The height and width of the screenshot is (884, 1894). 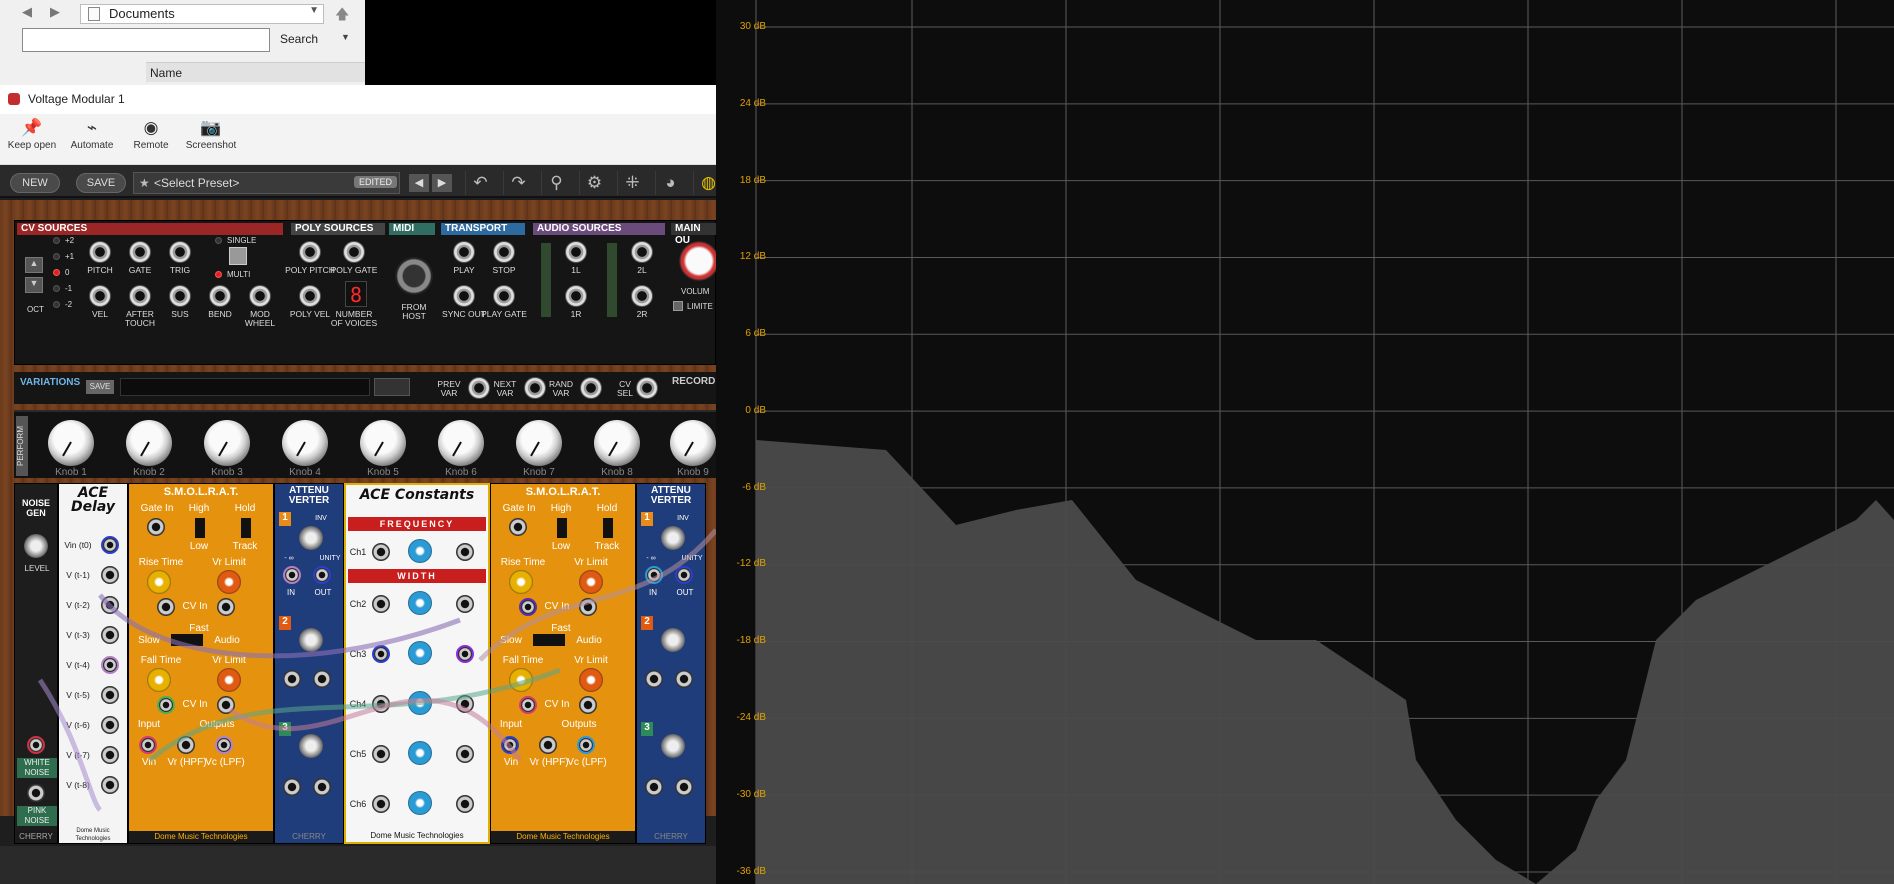 What do you see at coordinates (32, 145) in the screenshot?
I see `keep-open-label: Keep open` at bounding box center [32, 145].